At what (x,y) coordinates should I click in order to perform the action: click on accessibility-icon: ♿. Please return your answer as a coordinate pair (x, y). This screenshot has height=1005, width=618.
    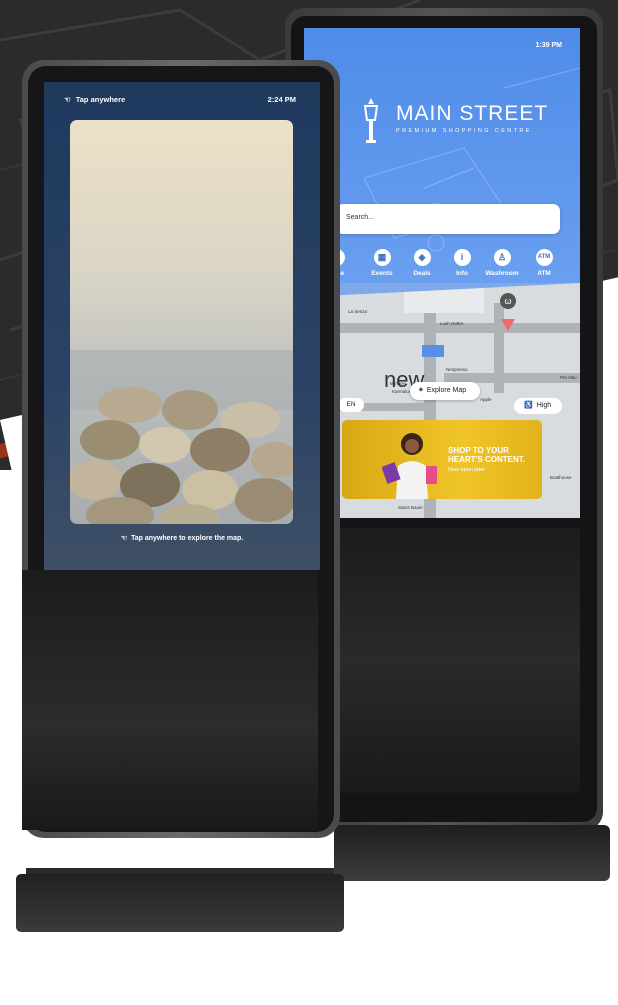
    Looking at the image, I should click on (528, 405).